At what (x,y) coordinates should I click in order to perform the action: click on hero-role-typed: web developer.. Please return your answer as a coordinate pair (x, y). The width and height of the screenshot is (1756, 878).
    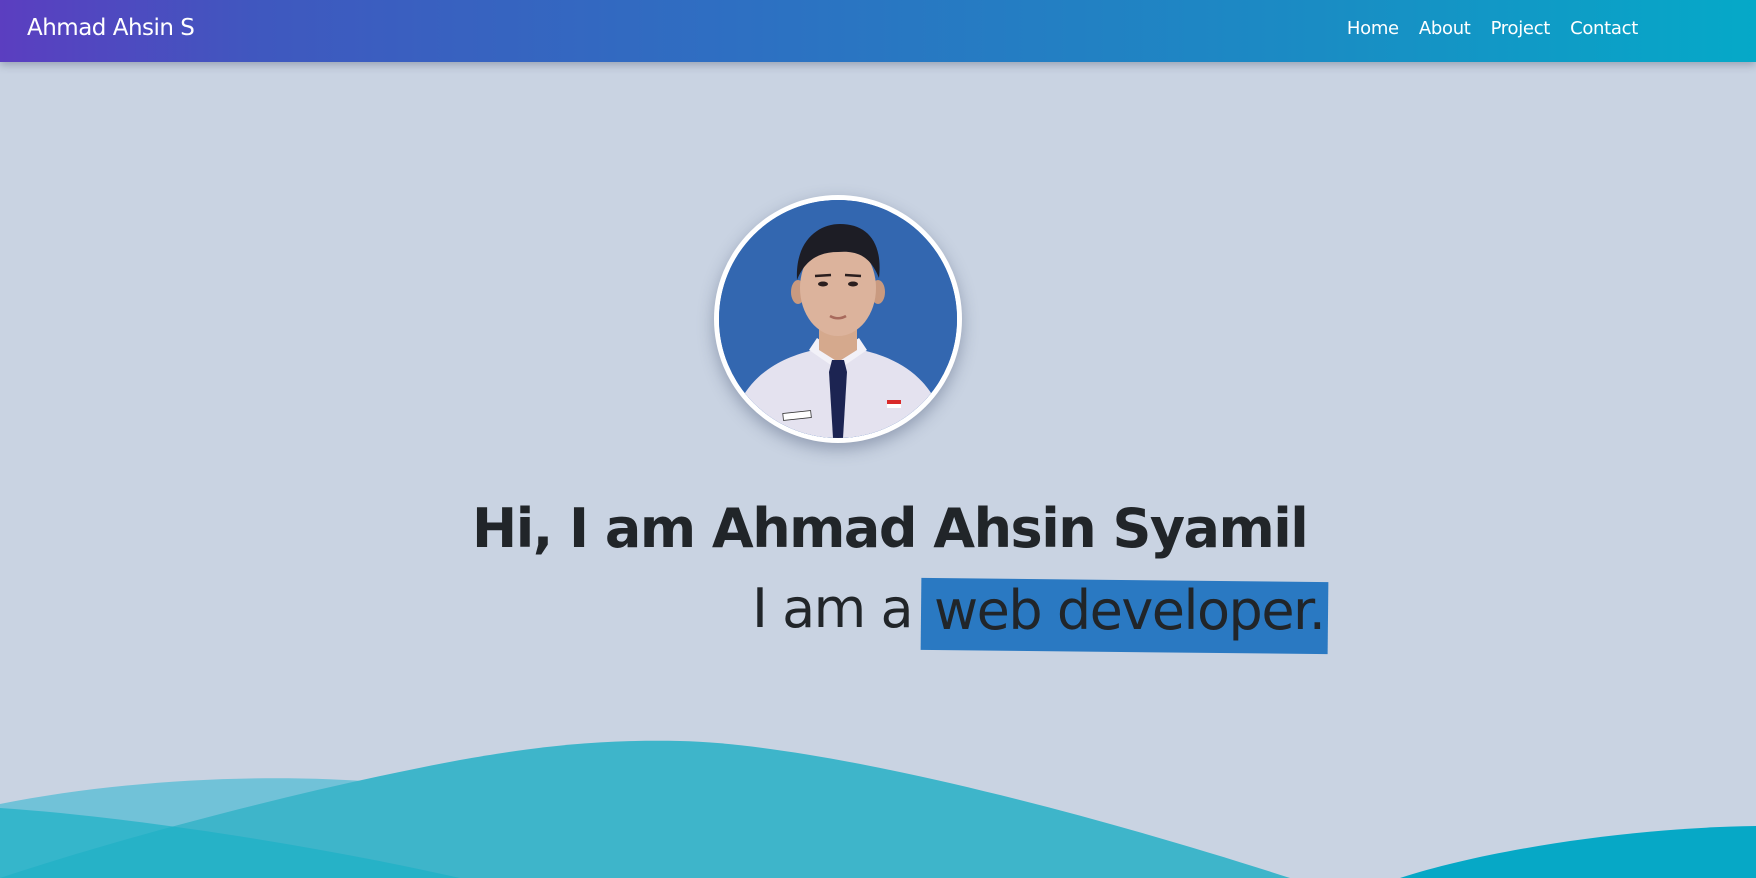
    Looking at the image, I should click on (1130, 610).